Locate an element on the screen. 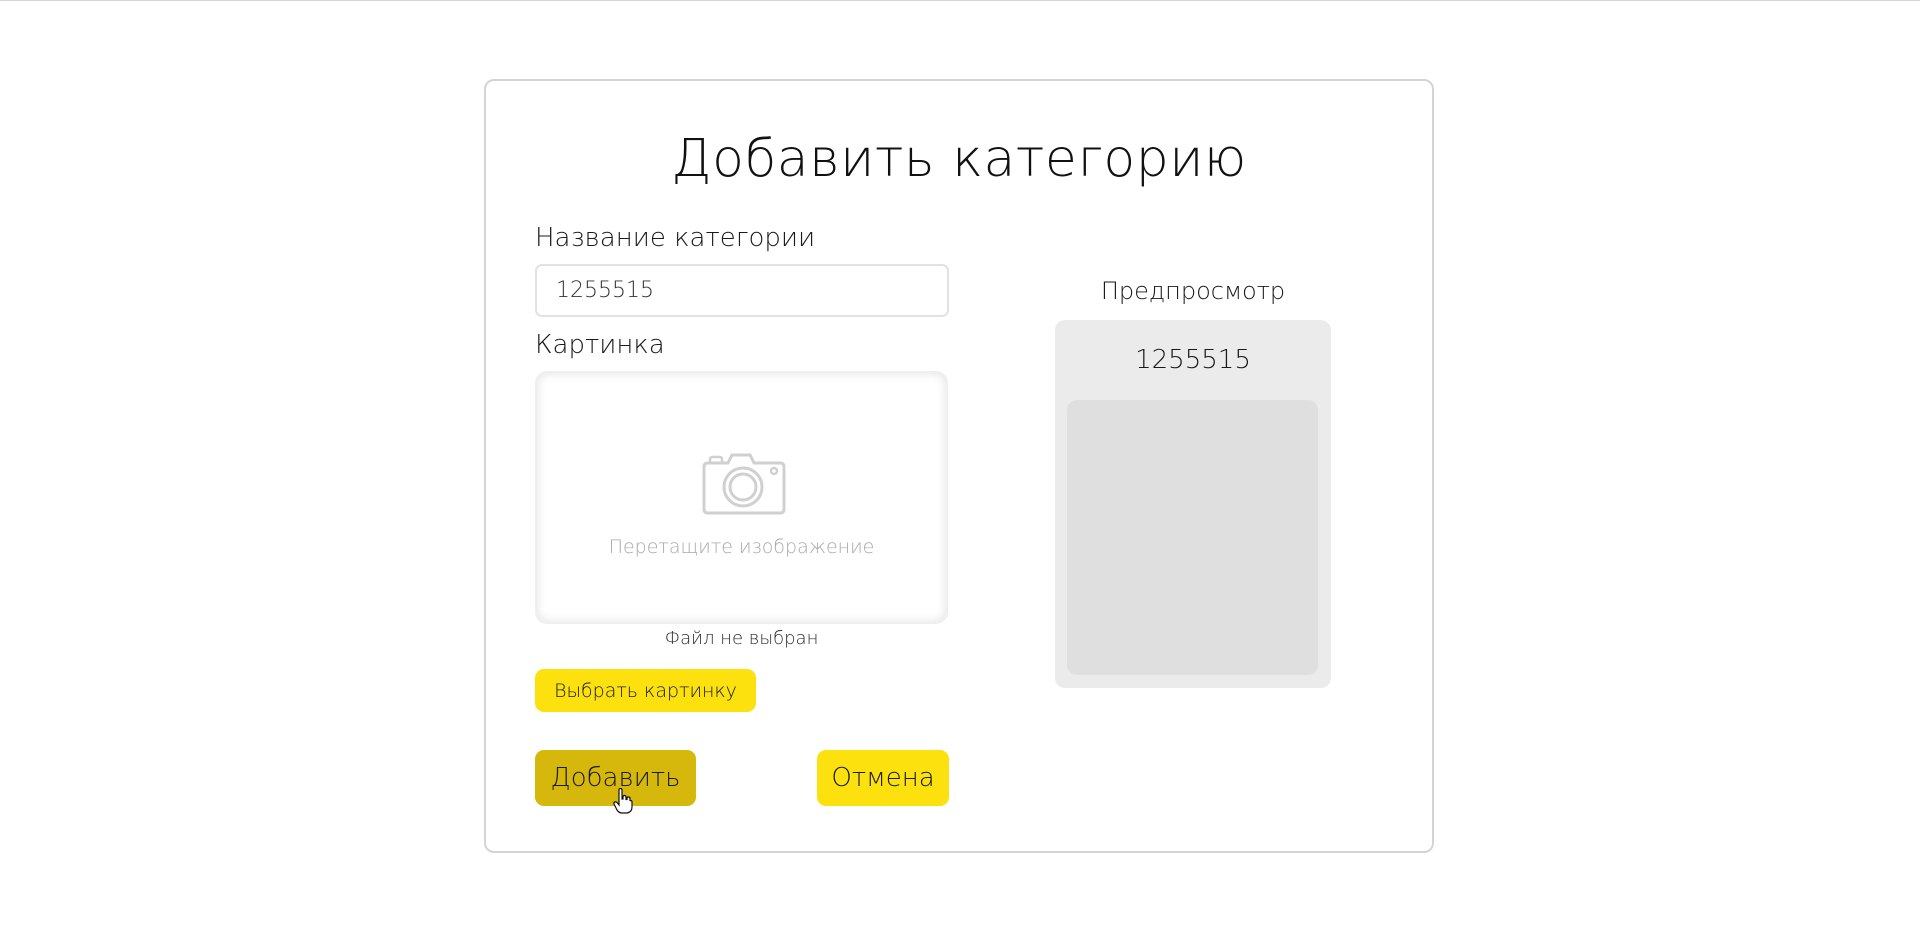  file-status-text: Файл не выбран is located at coordinates (741, 638).